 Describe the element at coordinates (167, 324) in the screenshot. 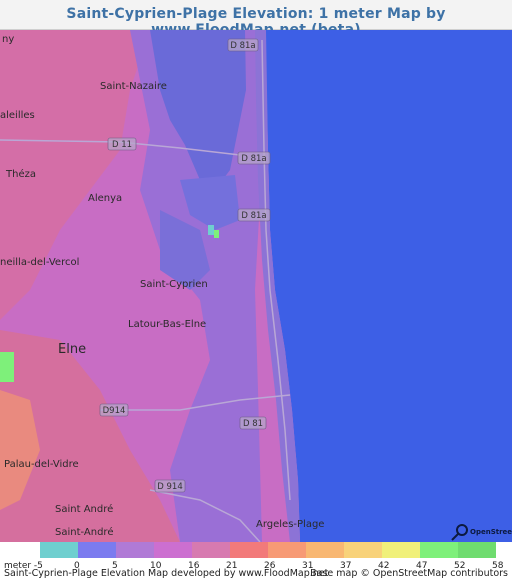

I see `place-label: Latour-Bas-Elne` at that location.